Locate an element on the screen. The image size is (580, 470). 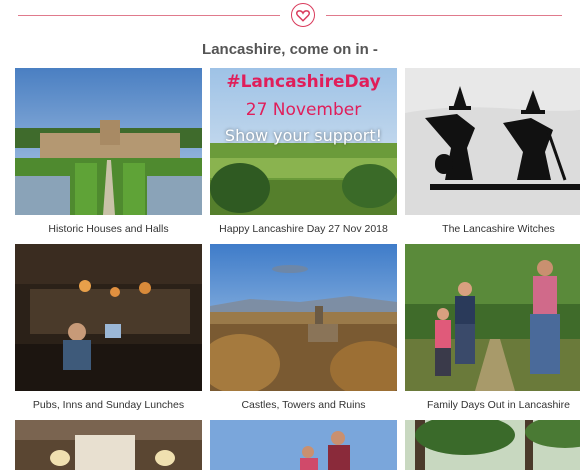
tile-image-historic-houses is located at coordinates (108, 141).